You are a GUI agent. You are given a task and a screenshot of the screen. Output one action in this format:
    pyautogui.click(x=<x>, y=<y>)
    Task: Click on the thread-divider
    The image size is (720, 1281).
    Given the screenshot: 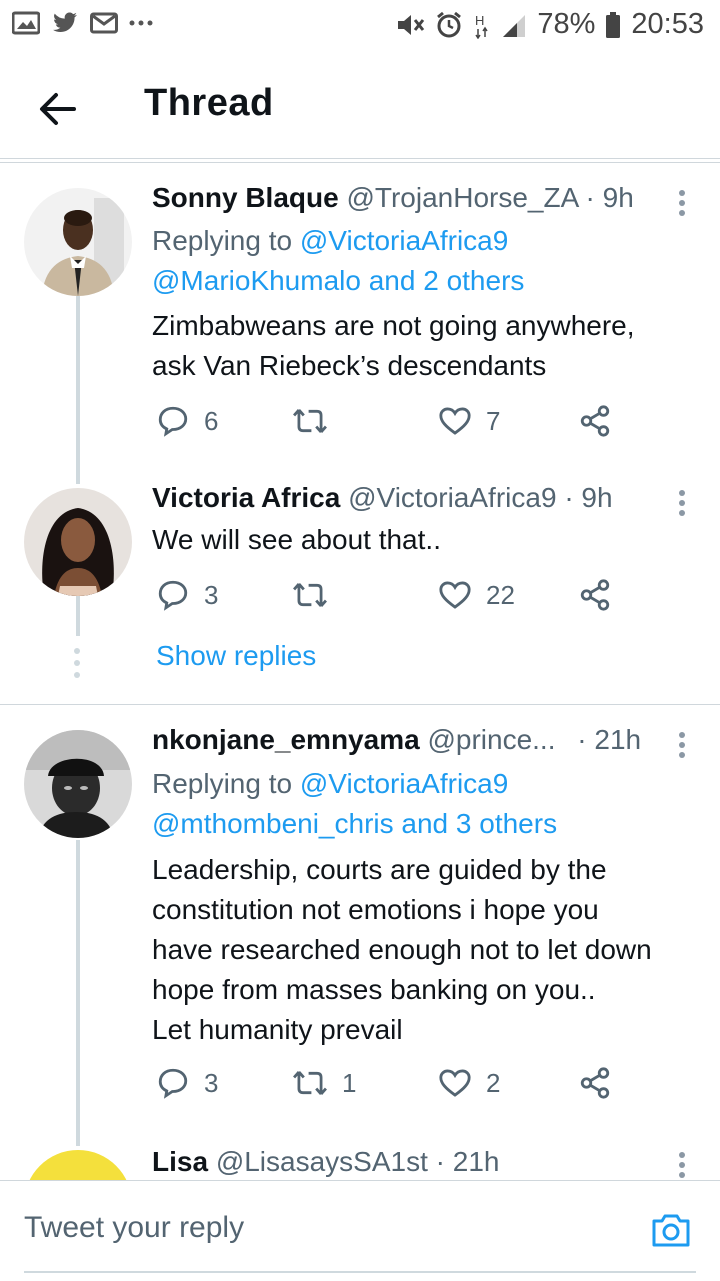 What is the action you would take?
    pyautogui.click(x=360, y=704)
    